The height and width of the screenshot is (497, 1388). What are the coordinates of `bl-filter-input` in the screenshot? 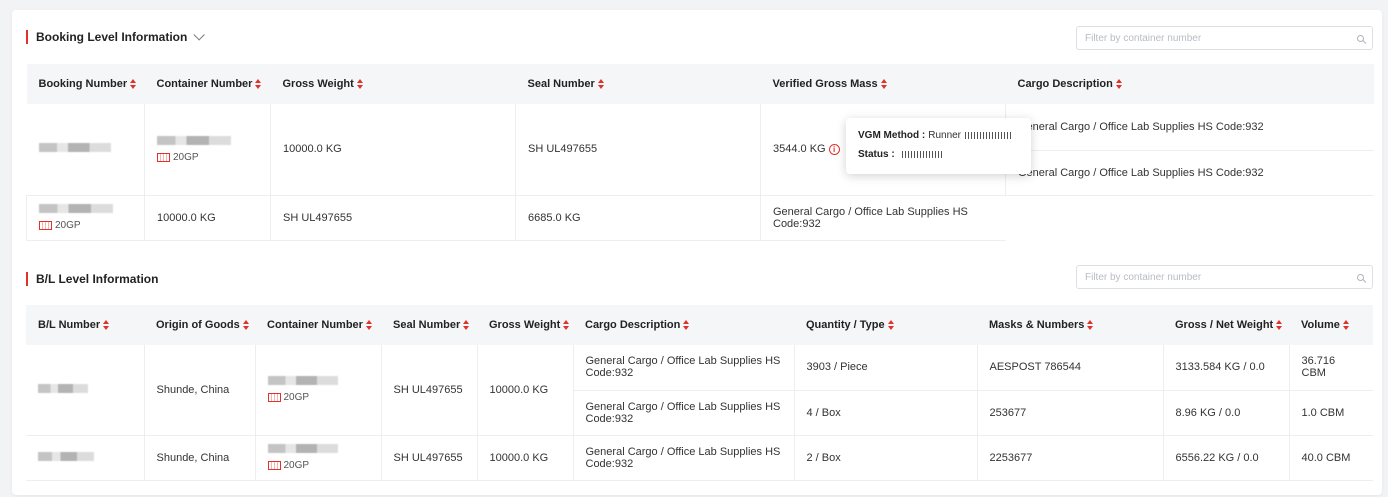 It's located at (1221, 277).